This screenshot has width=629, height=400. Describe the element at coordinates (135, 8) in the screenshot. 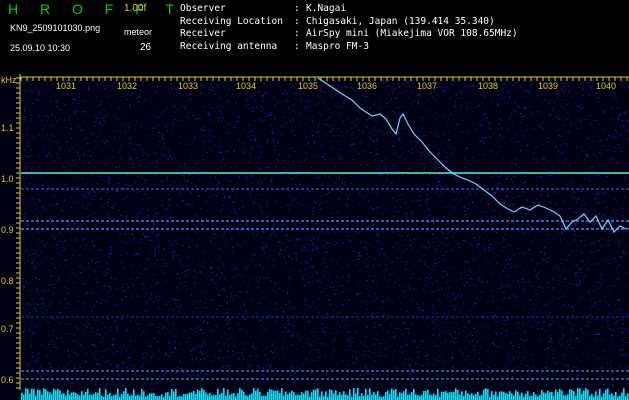

I see `app-version: 1.00f` at that location.